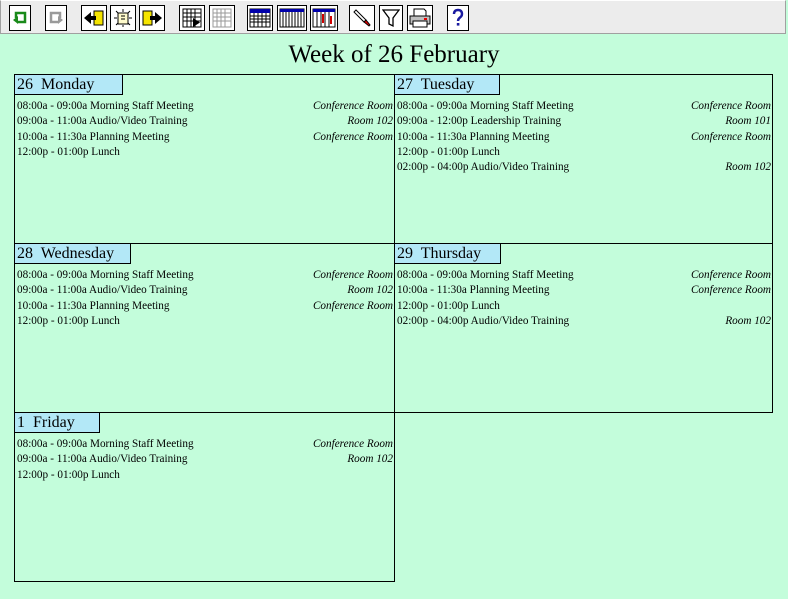 The width and height of the screenshot is (788, 599). What do you see at coordinates (394, 54) in the screenshot?
I see `page-title: Week of 26 February` at bounding box center [394, 54].